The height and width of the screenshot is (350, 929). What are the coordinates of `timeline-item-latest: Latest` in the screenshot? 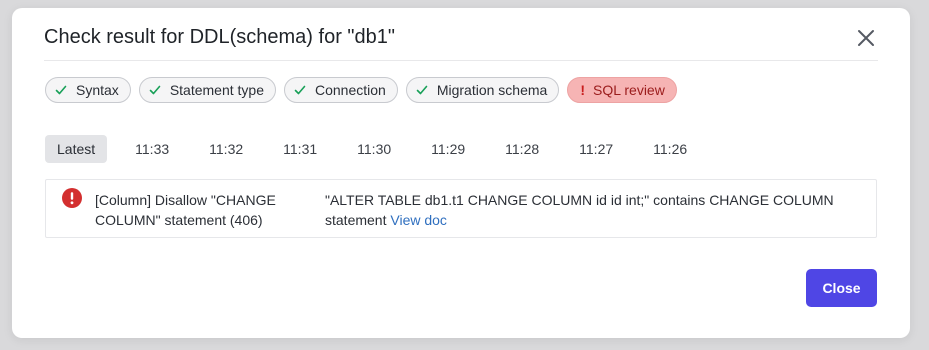 It's located at (76, 149).